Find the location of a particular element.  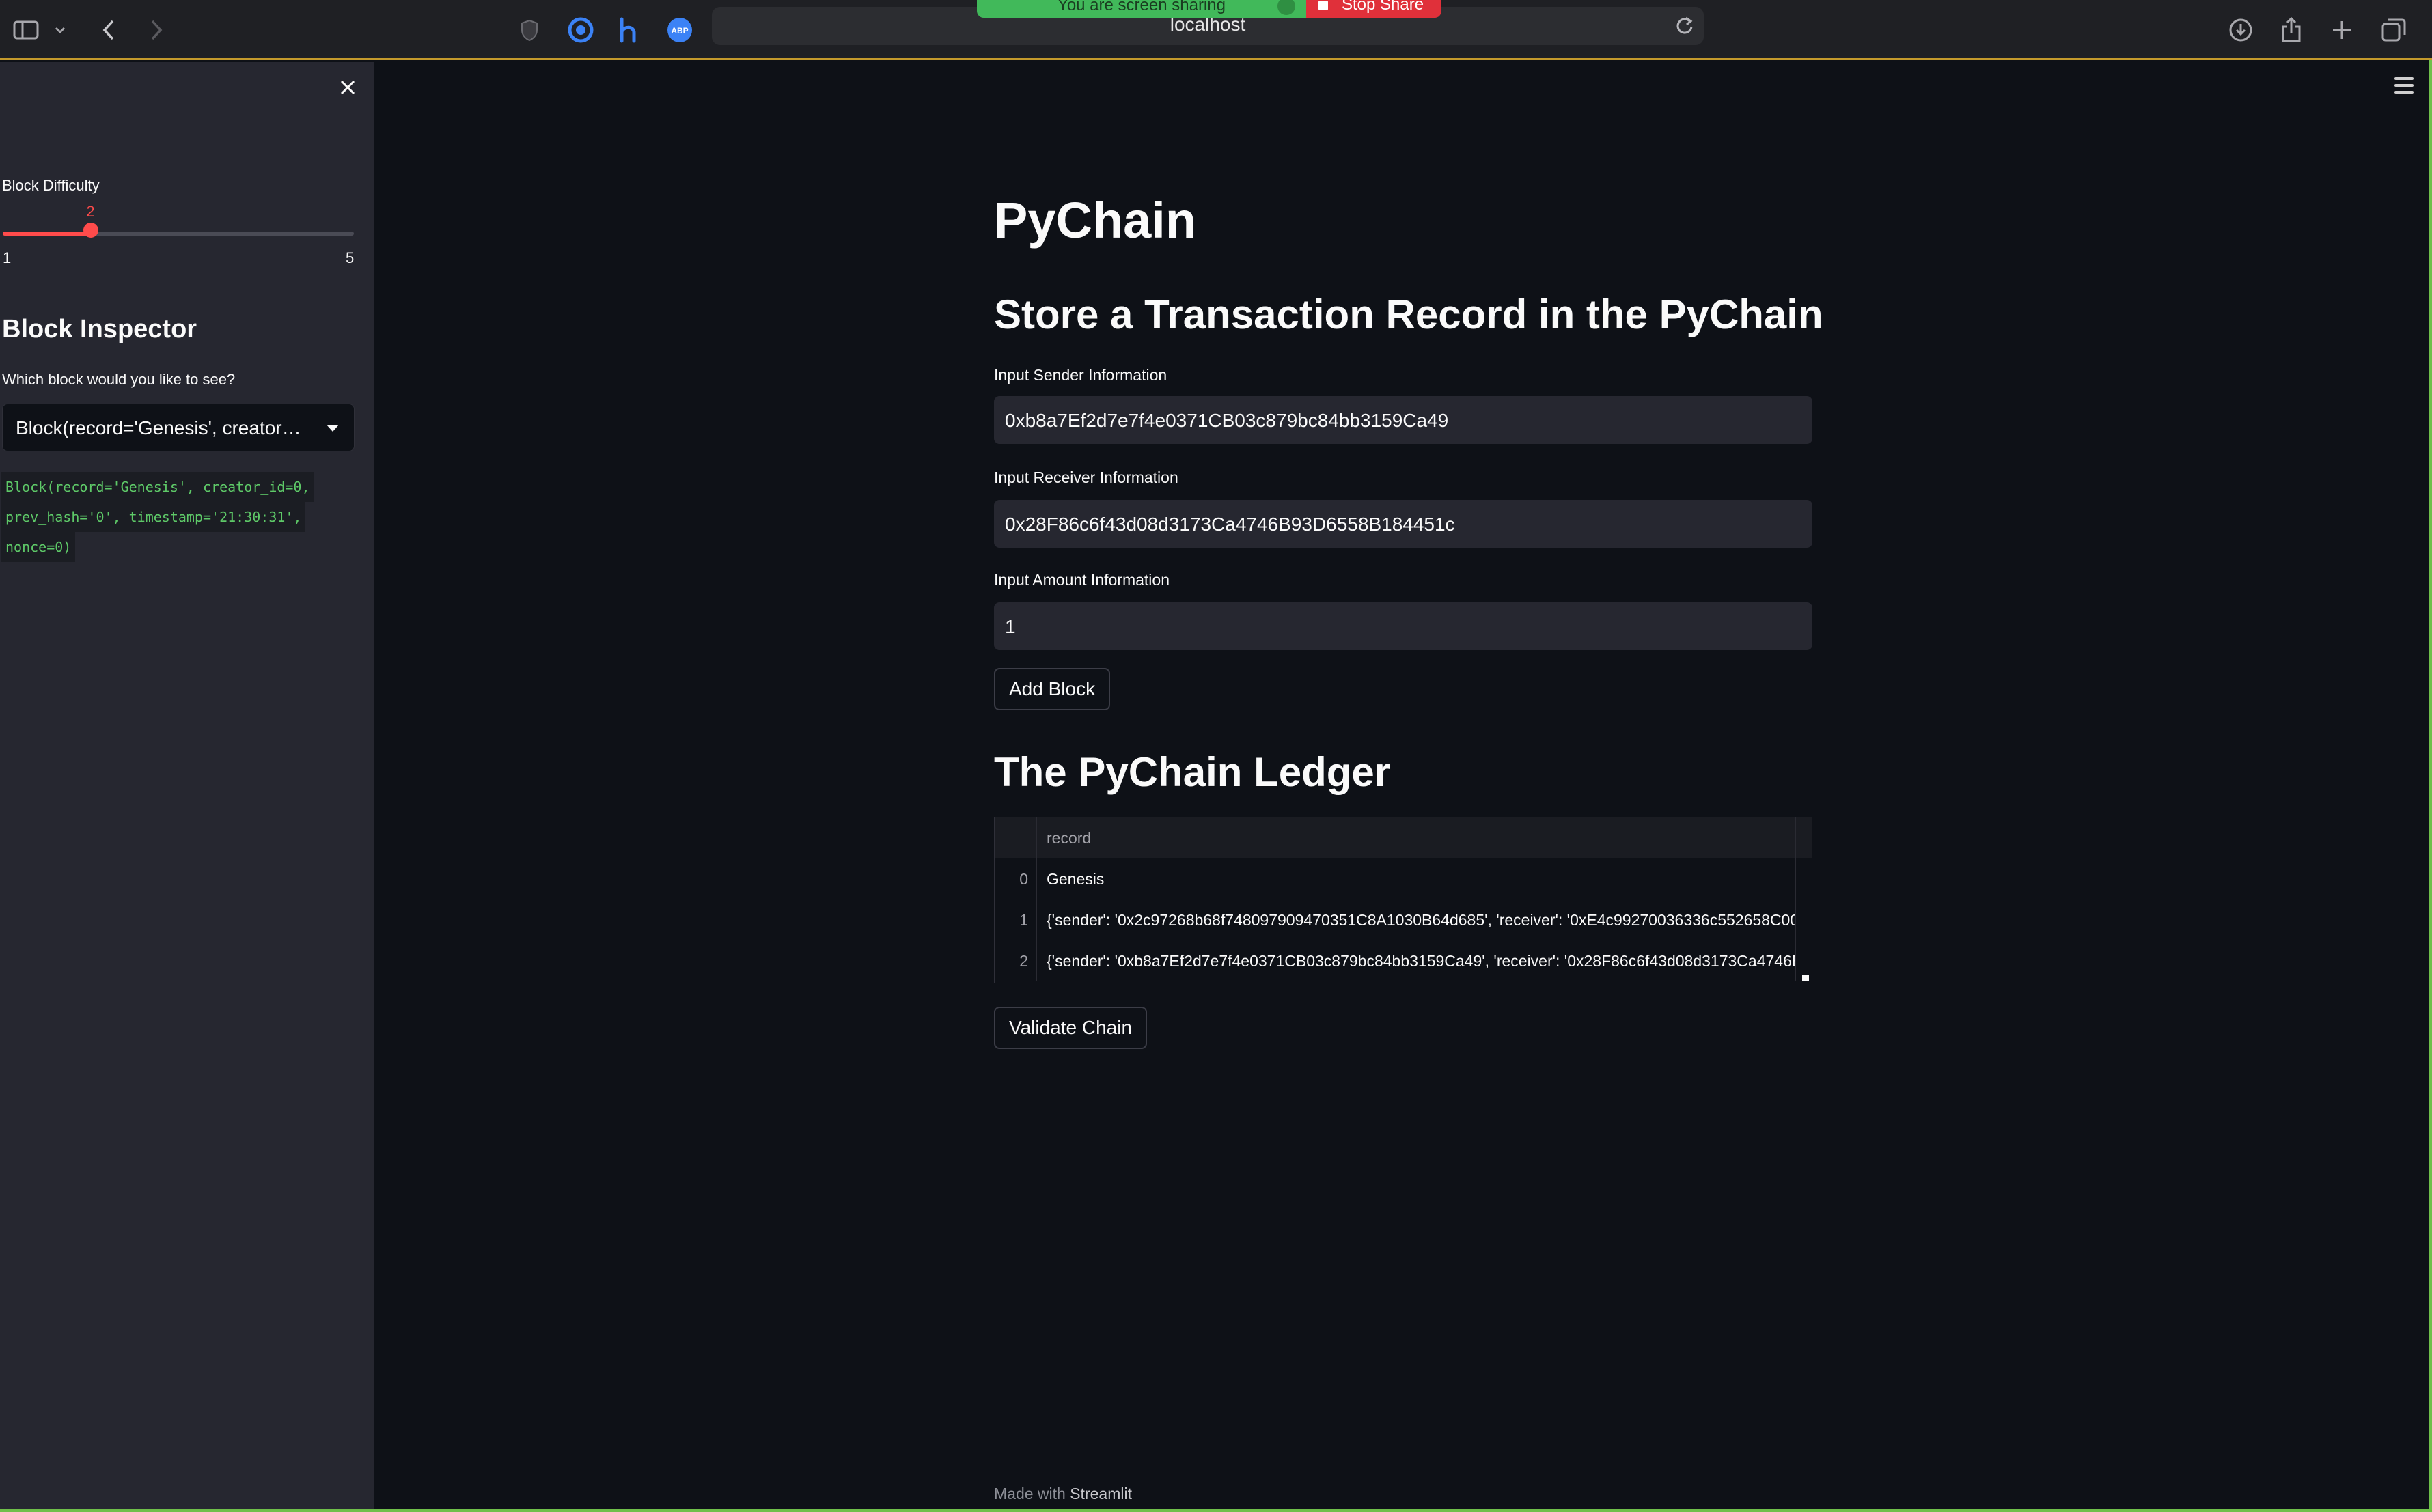

sidebar-toggle-icon is located at coordinates (26, 30).